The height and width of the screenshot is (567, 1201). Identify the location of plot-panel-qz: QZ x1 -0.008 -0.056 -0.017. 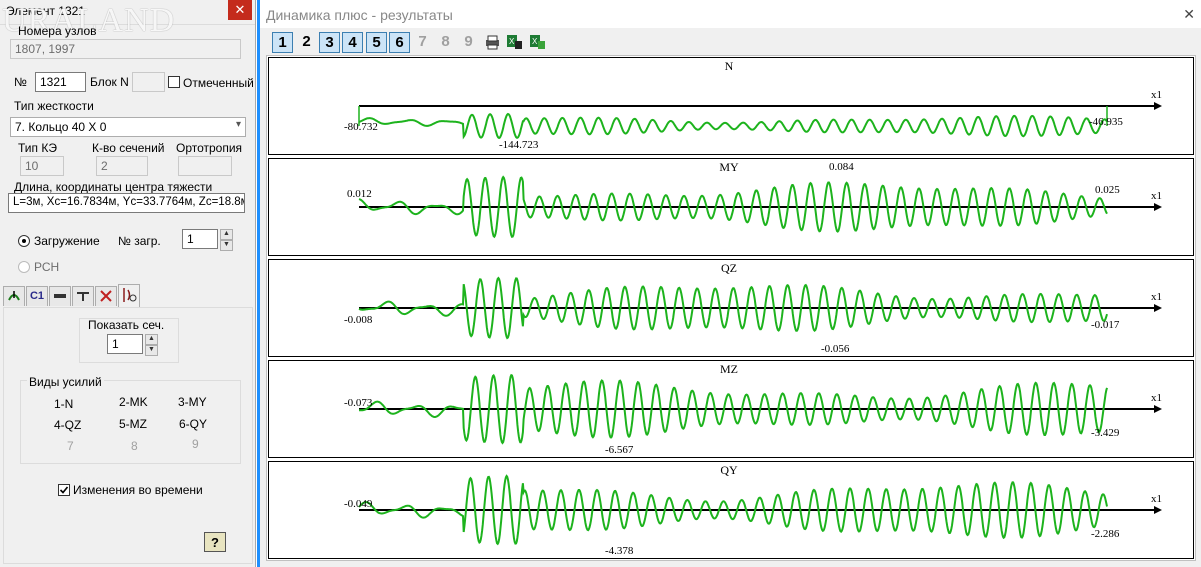
(731, 308).